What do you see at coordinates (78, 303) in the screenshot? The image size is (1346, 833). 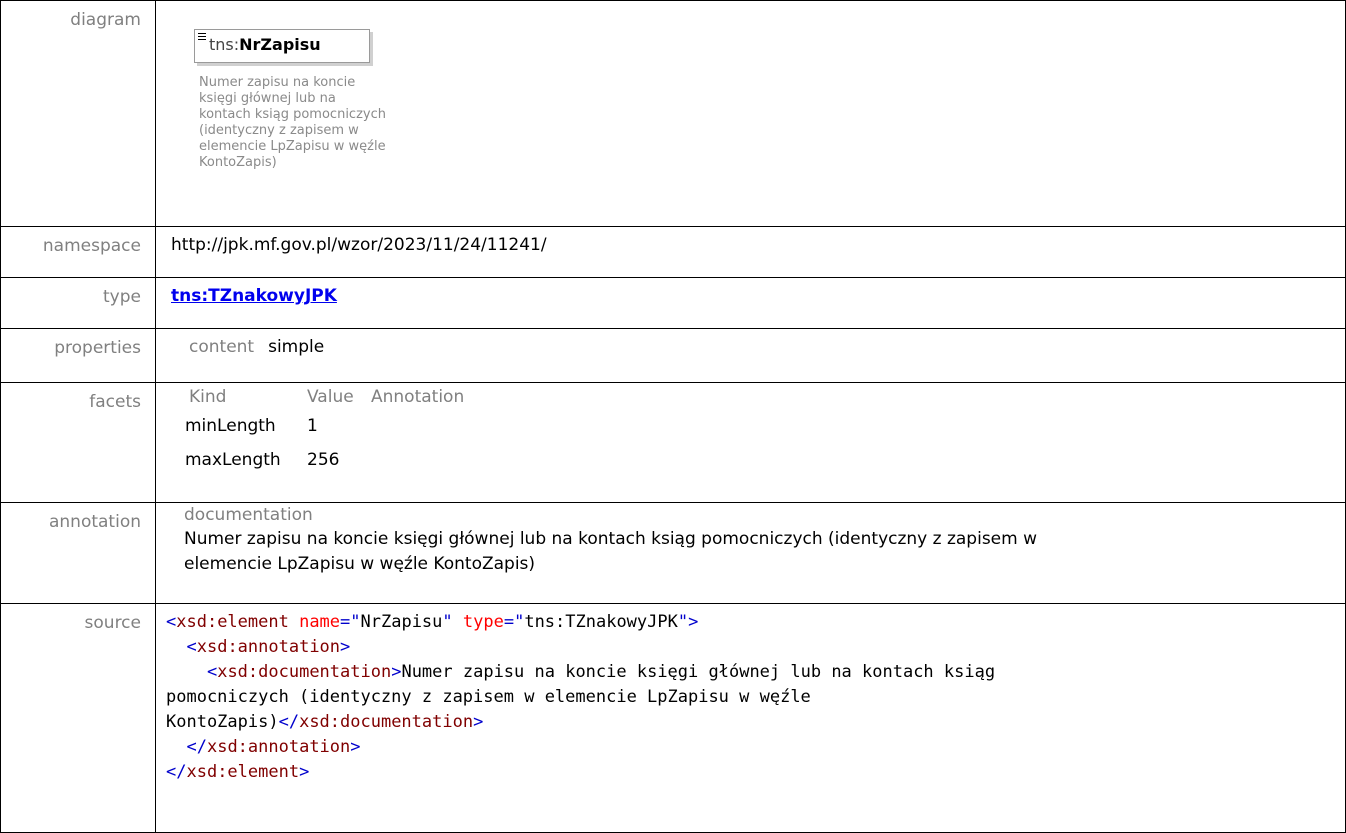 I see `type-label: type` at bounding box center [78, 303].